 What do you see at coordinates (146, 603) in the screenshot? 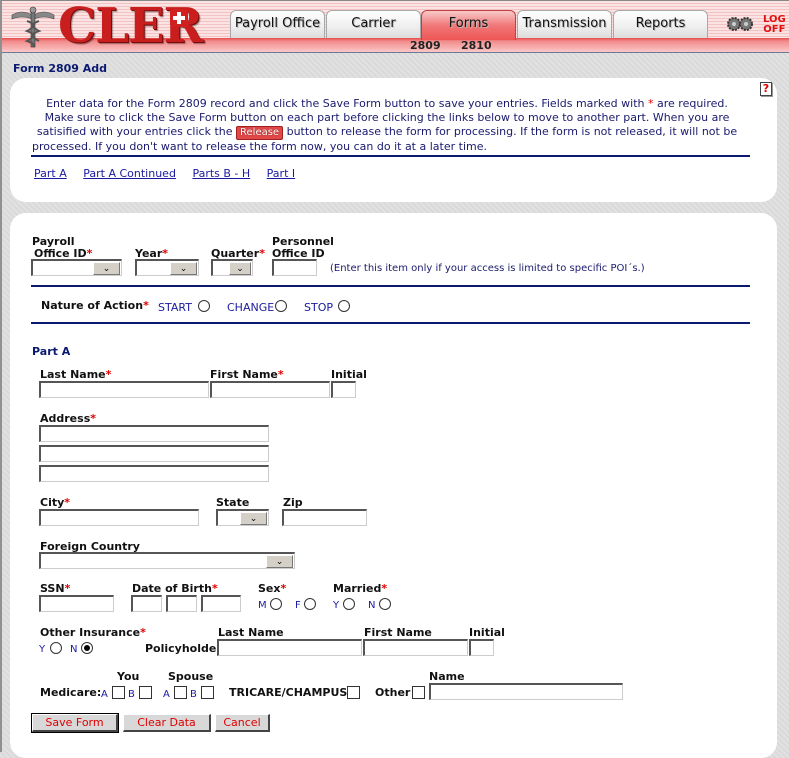
I see `dob-month-input` at bounding box center [146, 603].